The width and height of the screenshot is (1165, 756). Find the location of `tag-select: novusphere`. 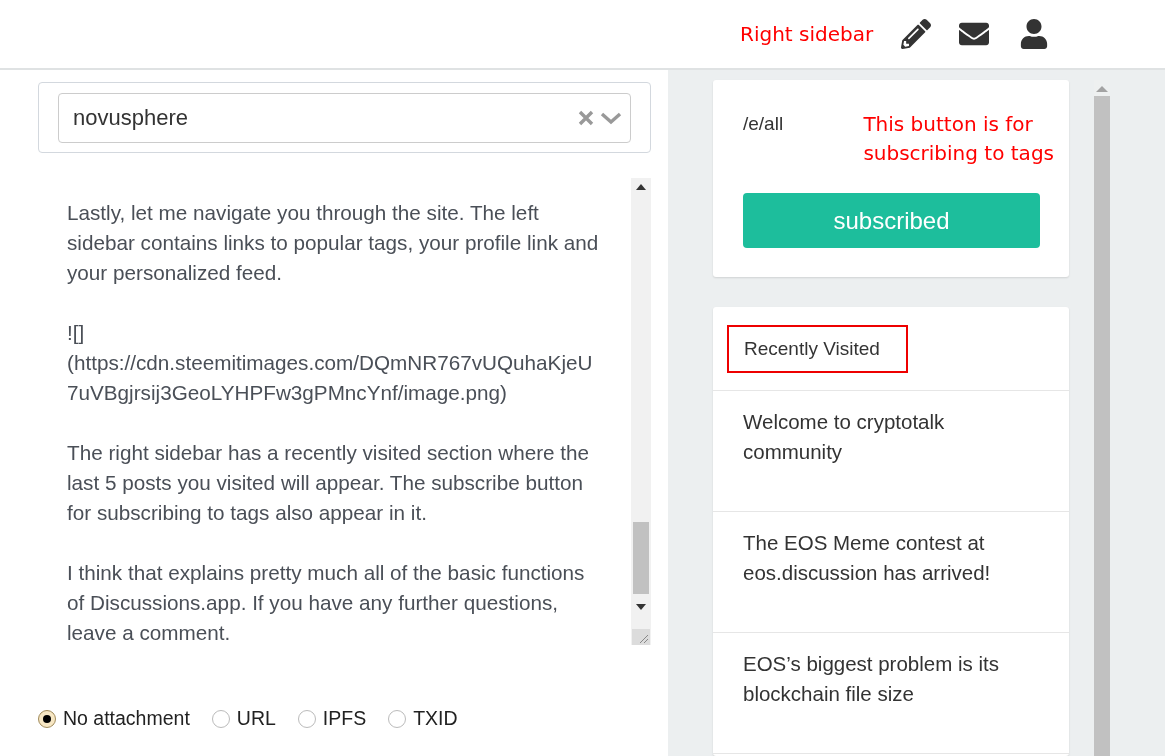

tag-select: novusphere is located at coordinates (344, 118).